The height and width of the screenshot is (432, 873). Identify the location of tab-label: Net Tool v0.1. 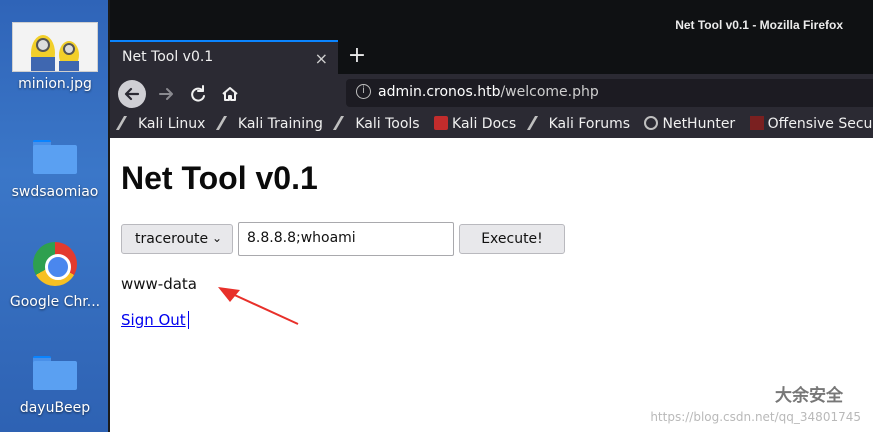
(168, 57).